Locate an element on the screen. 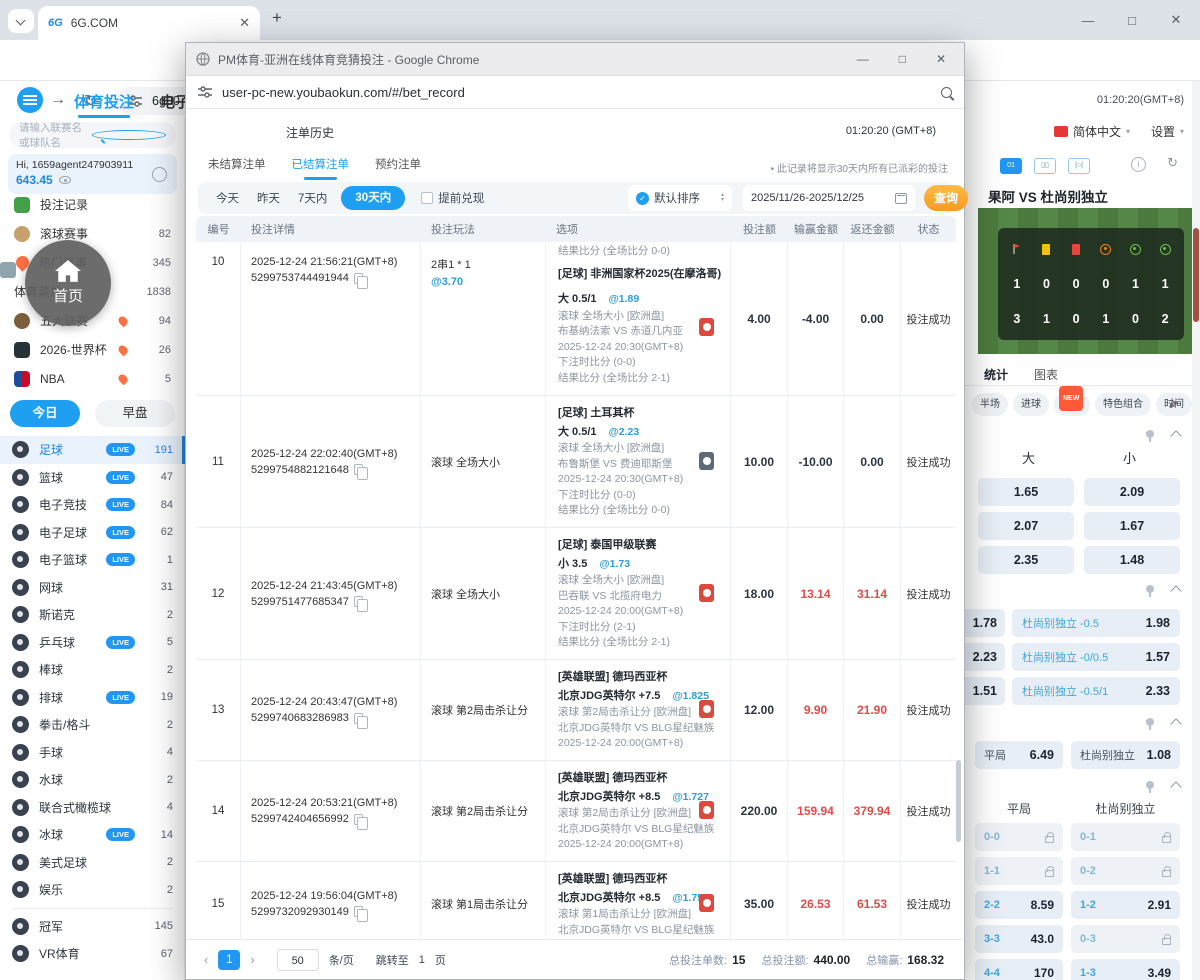  maximize-button: □ is located at coordinates (1132, 20).